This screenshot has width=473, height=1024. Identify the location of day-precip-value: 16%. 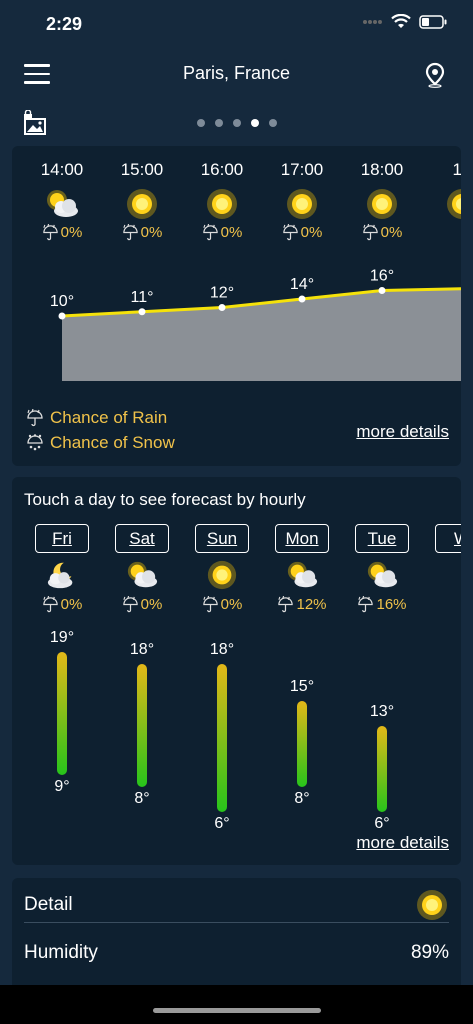
(391, 604).